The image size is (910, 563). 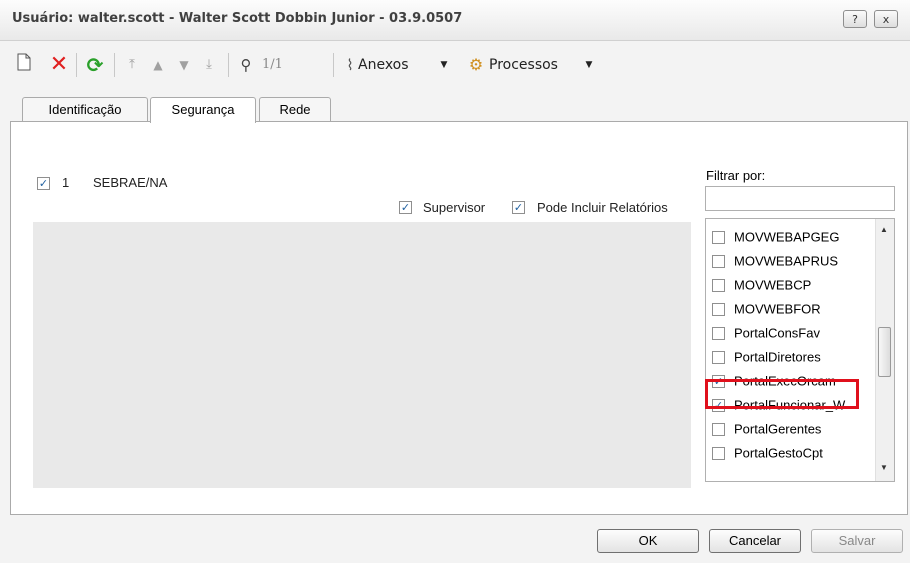 I want to click on list-item: MOVWEBAPGEG, so click(x=775, y=237).